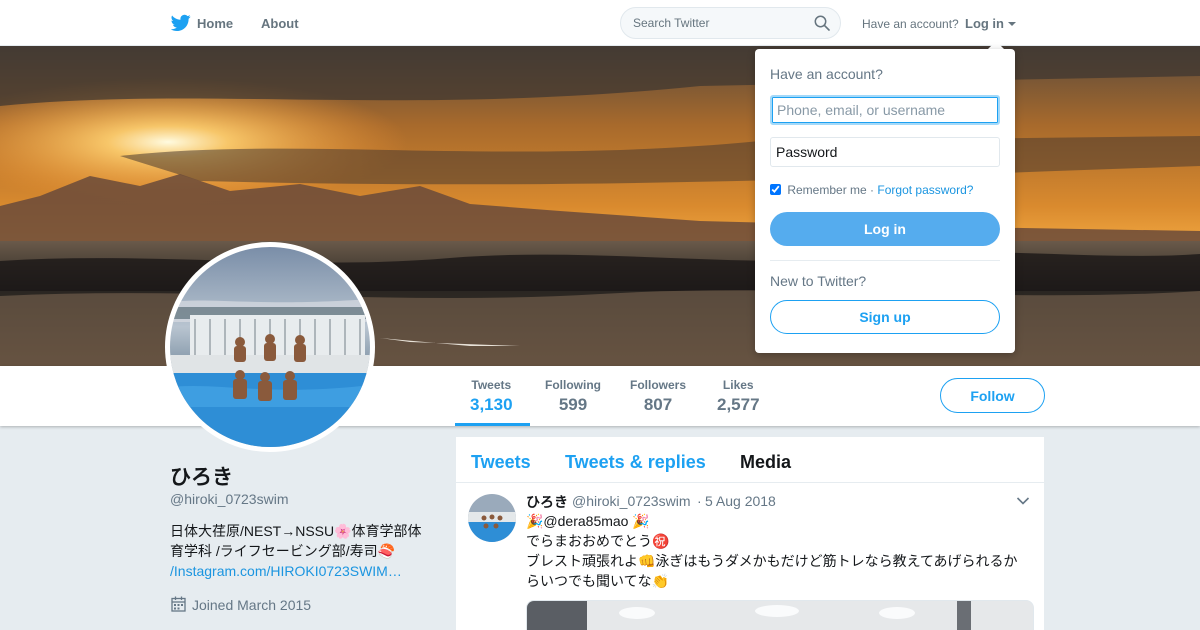  Describe the element at coordinates (826, 190) in the screenshot. I see `remember-me-label: Remember me` at that location.